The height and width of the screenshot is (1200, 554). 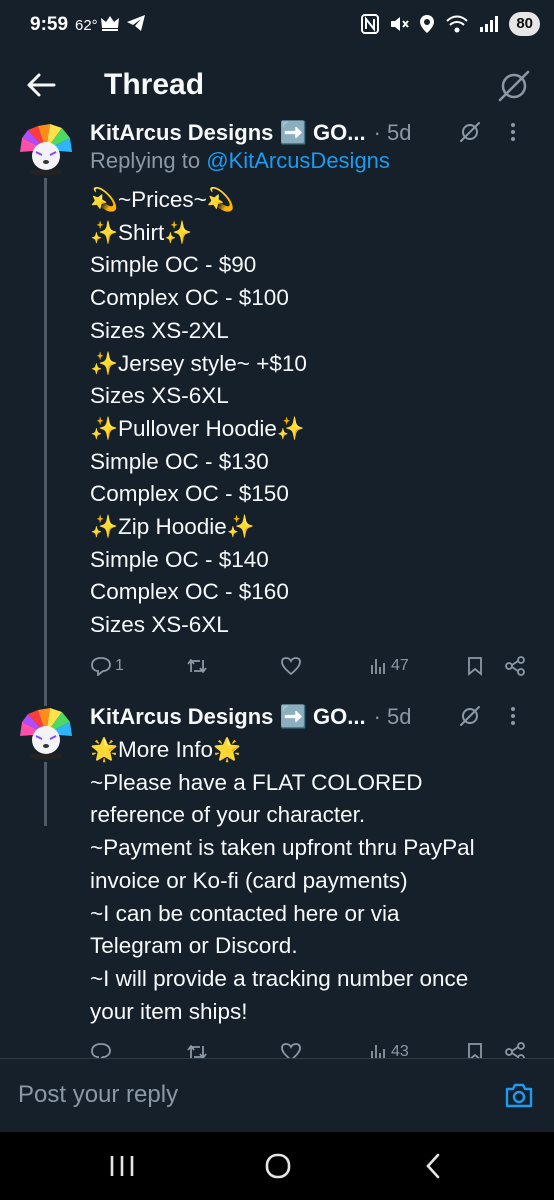 What do you see at coordinates (154, 84) in the screenshot?
I see `page-title: Thread` at bounding box center [154, 84].